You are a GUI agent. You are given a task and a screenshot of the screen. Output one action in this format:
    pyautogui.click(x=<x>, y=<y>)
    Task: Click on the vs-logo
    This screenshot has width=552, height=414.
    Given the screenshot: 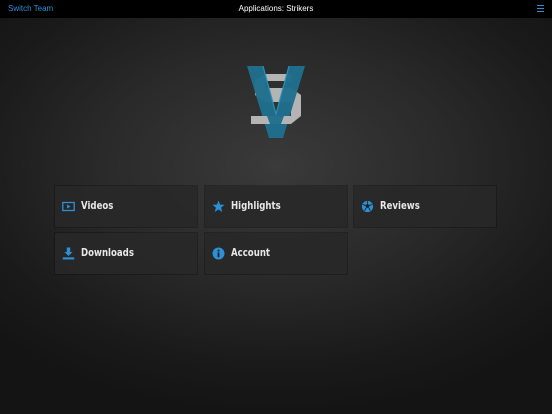 What is the action you would take?
    pyautogui.click(x=276, y=101)
    